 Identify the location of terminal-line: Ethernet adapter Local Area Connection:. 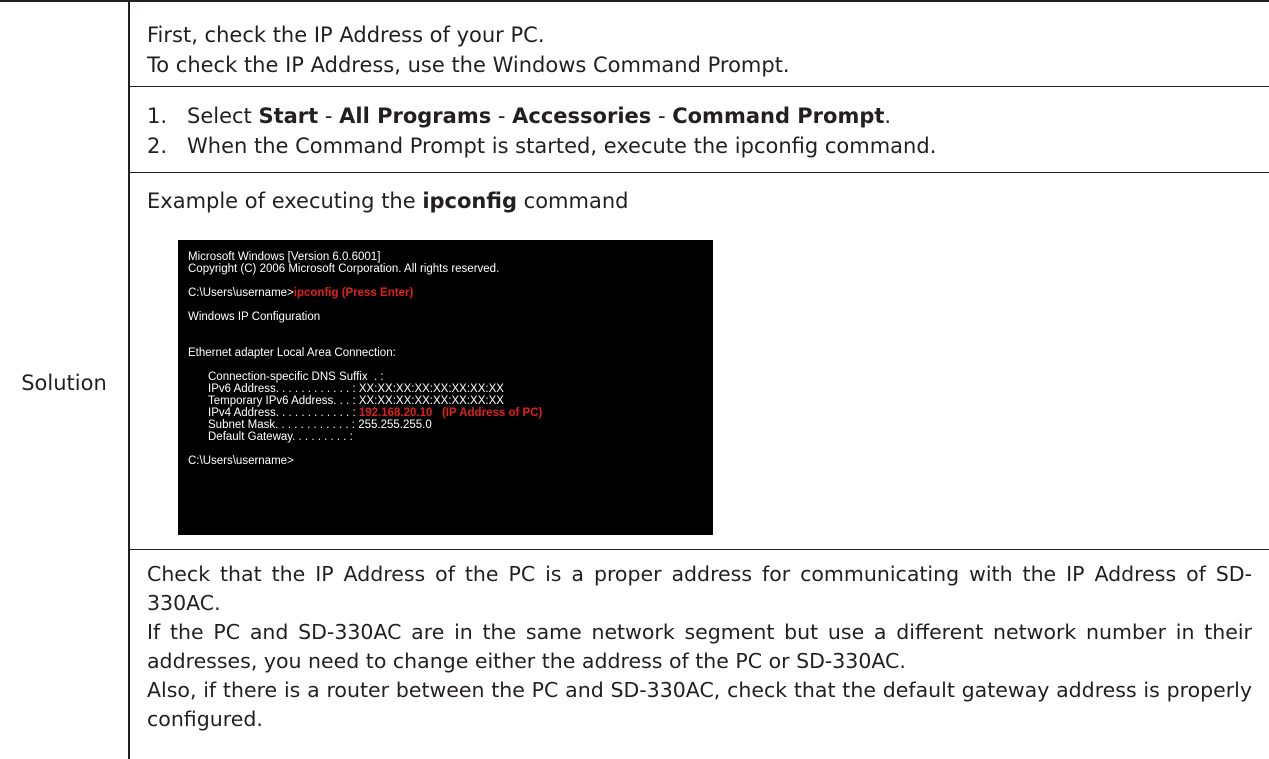
(292, 353).